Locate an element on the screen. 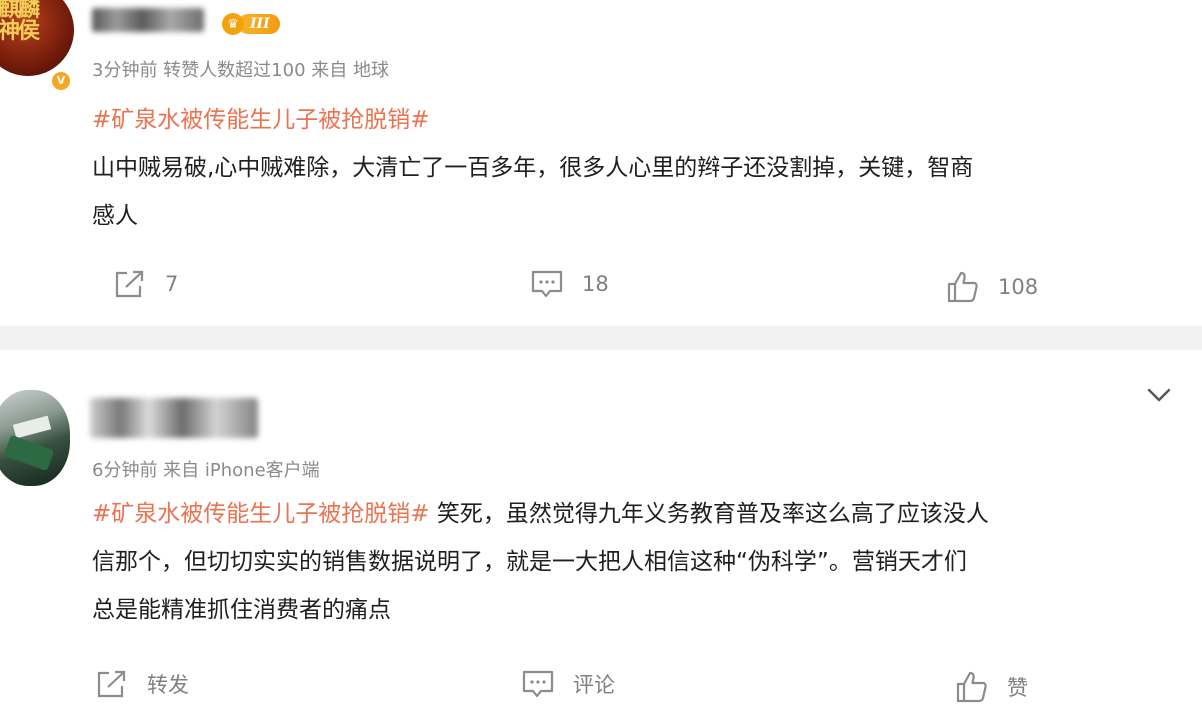 The width and height of the screenshot is (1202, 728). like-label: 赞 is located at coordinates (1017, 688).